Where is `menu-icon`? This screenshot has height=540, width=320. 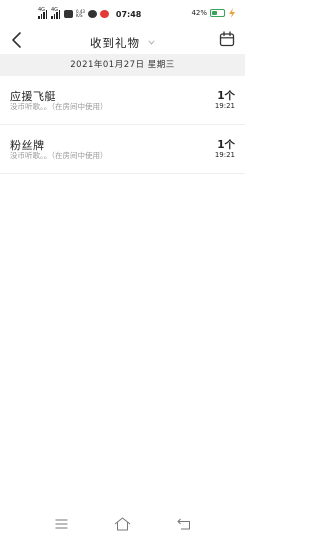
menu-icon is located at coordinates (61, 524).